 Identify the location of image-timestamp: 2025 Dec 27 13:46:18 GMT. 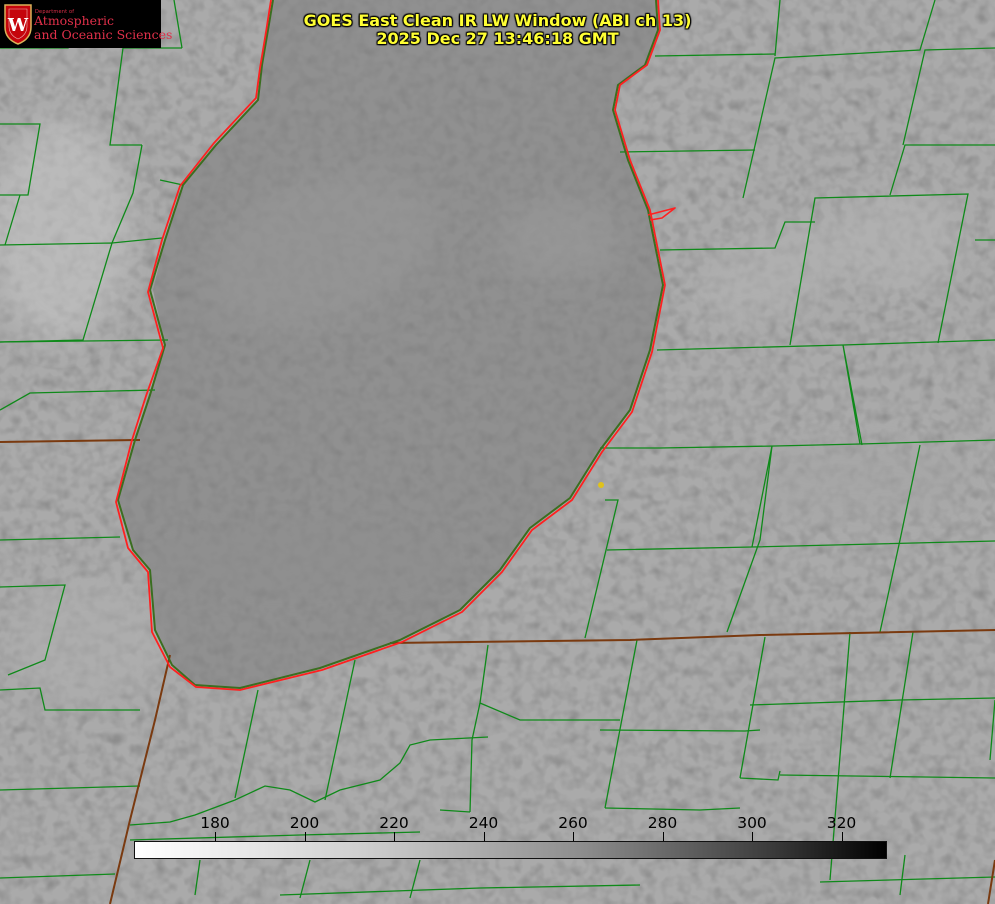
(497, 38).